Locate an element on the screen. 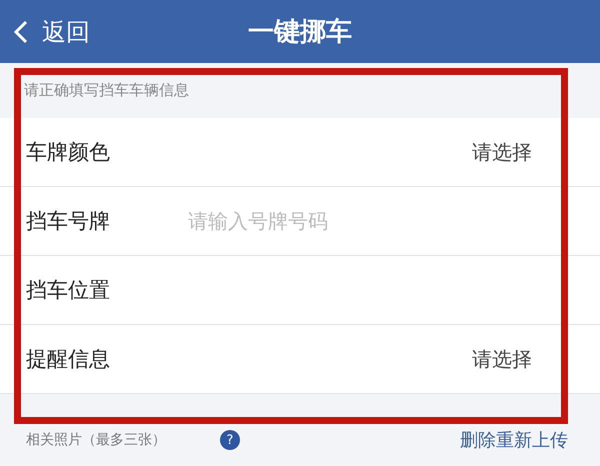 The image size is (600, 466). field-label: 挡车位置 is located at coordinates (68, 290).